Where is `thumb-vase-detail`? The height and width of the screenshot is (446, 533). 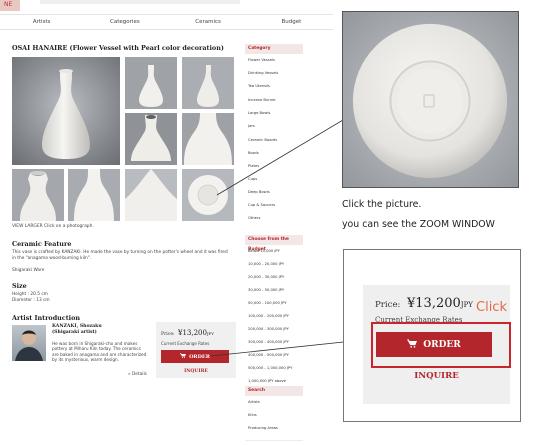
thumb-vase-detail is located at coordinates (151, 195).